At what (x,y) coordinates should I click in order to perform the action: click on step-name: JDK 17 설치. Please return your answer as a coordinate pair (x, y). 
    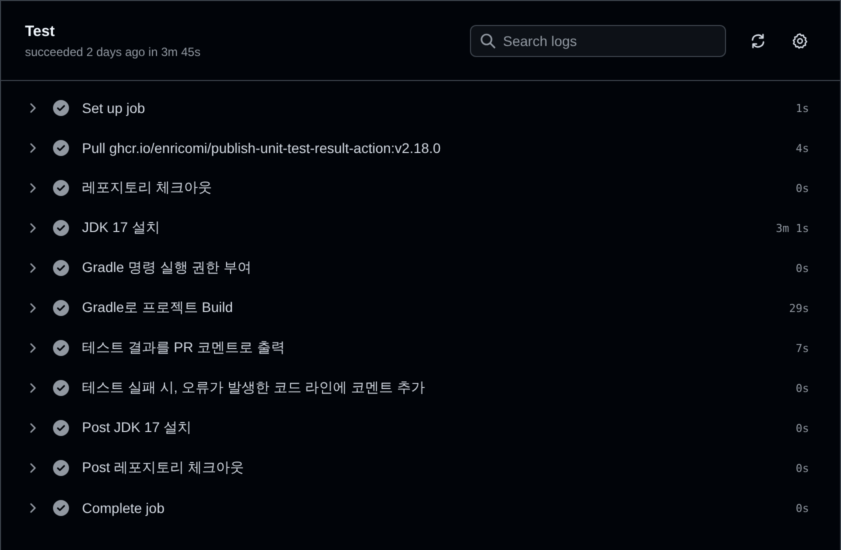
    Looking at the image, I should click on (429, 228).